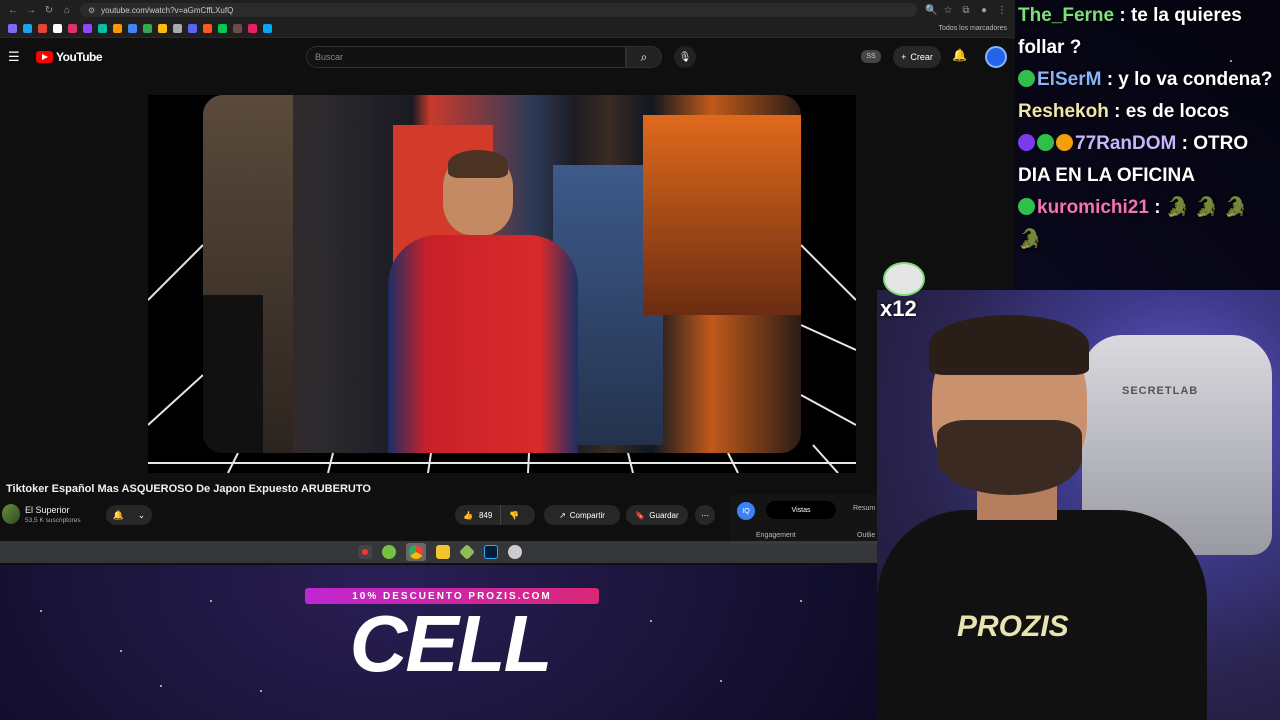 The image size is (1280, 720). Describe the element at coordinates (1160, 391) in the screenshot. I see `chair-brand: SECRETLAB` at that location.